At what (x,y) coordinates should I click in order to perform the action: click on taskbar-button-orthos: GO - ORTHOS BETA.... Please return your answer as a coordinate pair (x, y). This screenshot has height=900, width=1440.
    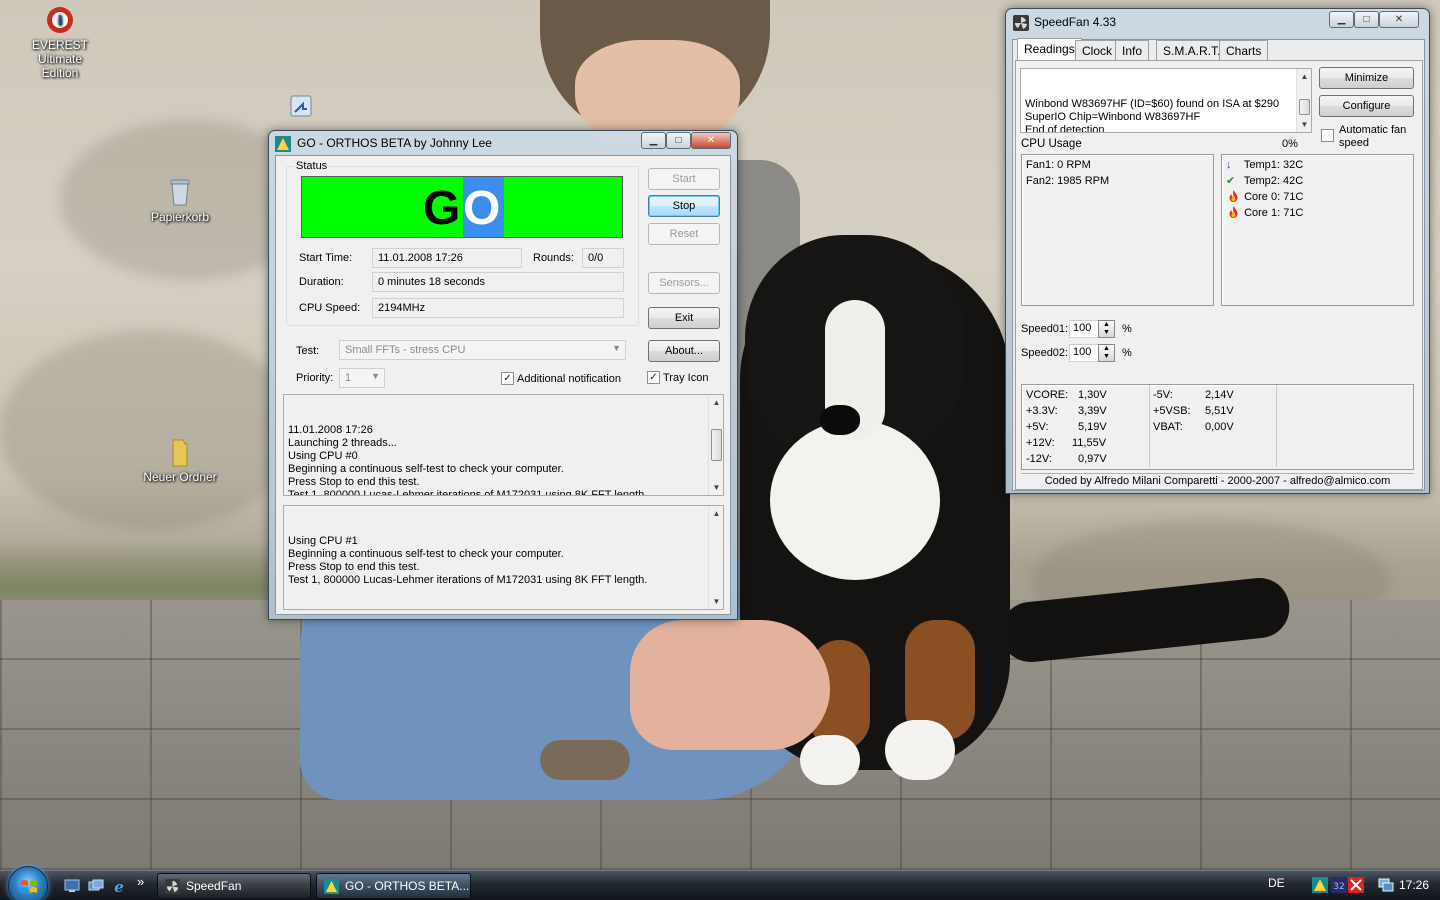
    Looking at the image, I should click on (393, 886).